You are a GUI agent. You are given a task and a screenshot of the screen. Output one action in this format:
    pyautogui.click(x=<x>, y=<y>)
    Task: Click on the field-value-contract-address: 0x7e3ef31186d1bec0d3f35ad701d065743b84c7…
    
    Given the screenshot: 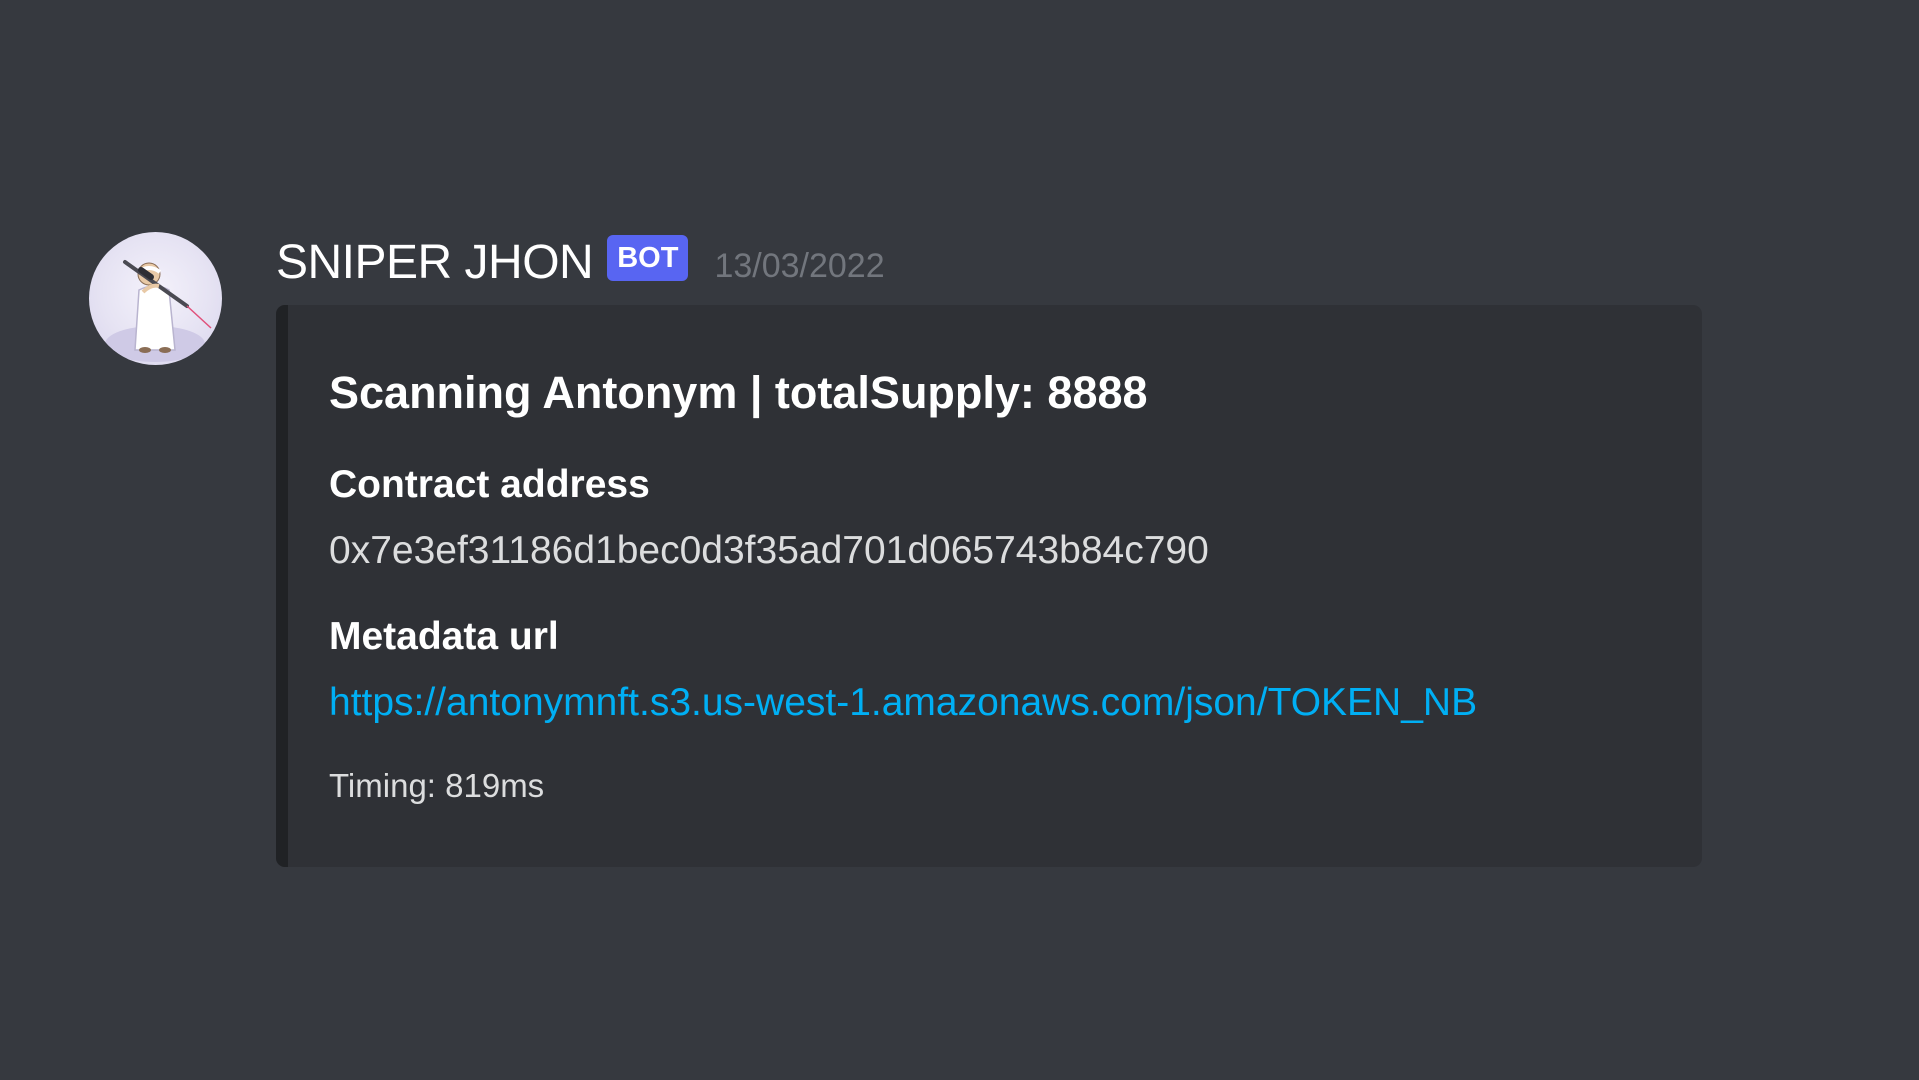 What is the action you would take?
    pyautogui.click(x=769, y=550)
    